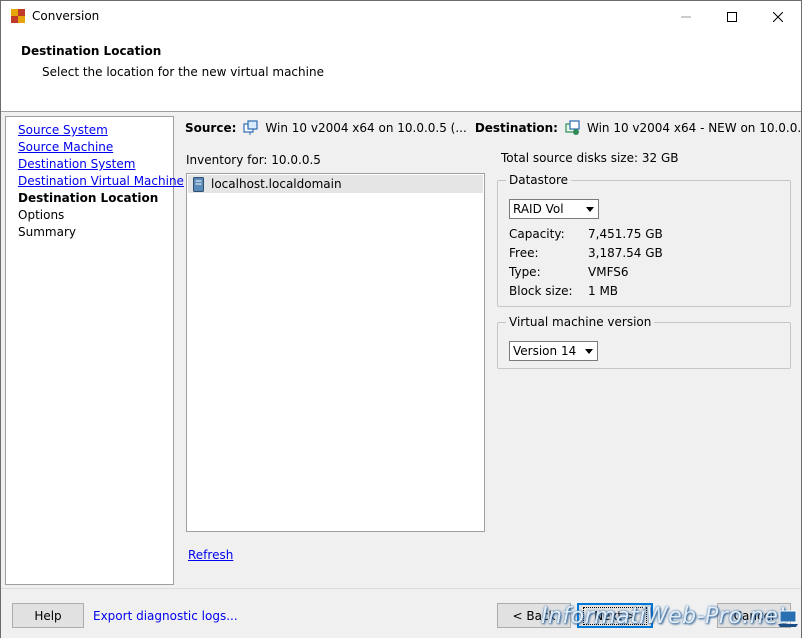  I want to click on inventory-label-text: Inventory for:, so click(227, 160).